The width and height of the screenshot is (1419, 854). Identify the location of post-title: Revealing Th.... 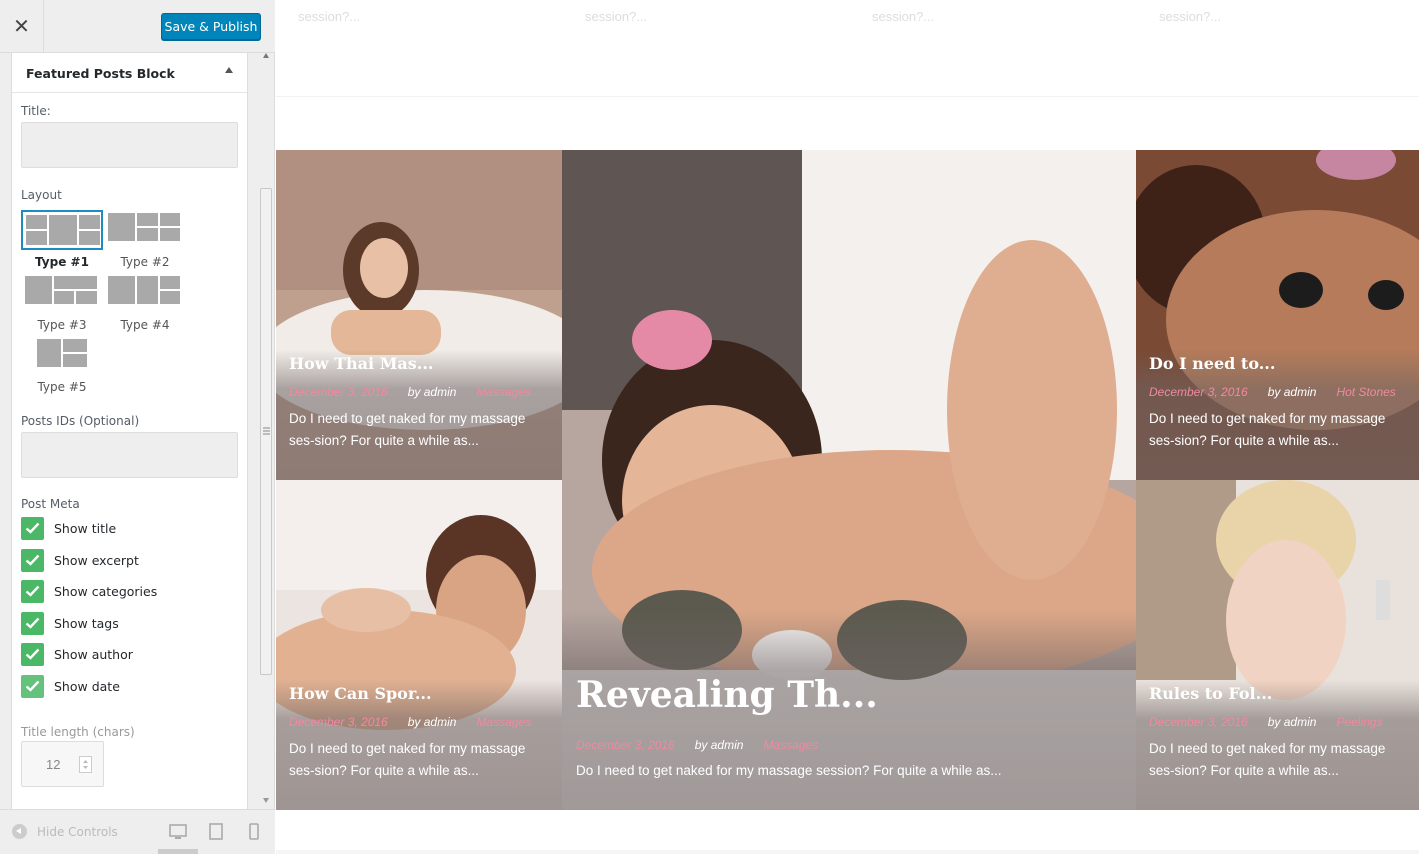
(727, 695).